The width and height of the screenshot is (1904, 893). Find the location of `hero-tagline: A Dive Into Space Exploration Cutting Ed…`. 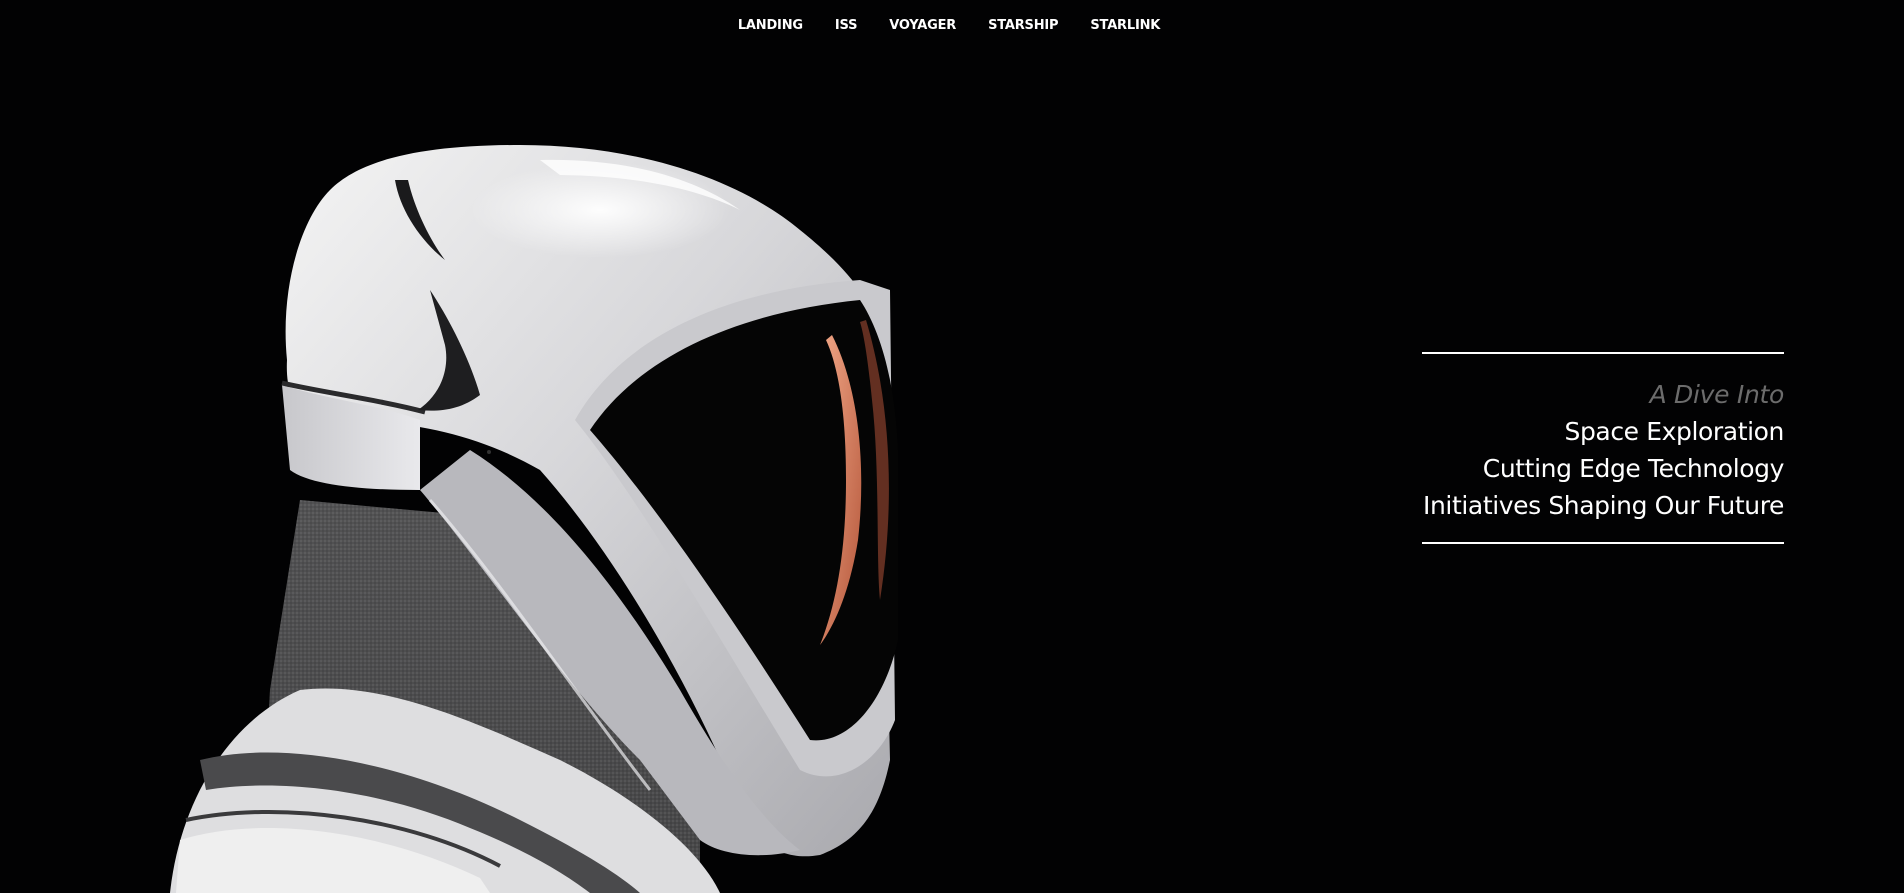

hero-tagline: A Dive Into Space Exploration Cutting Ed… is located at coordinates (1603, 448).